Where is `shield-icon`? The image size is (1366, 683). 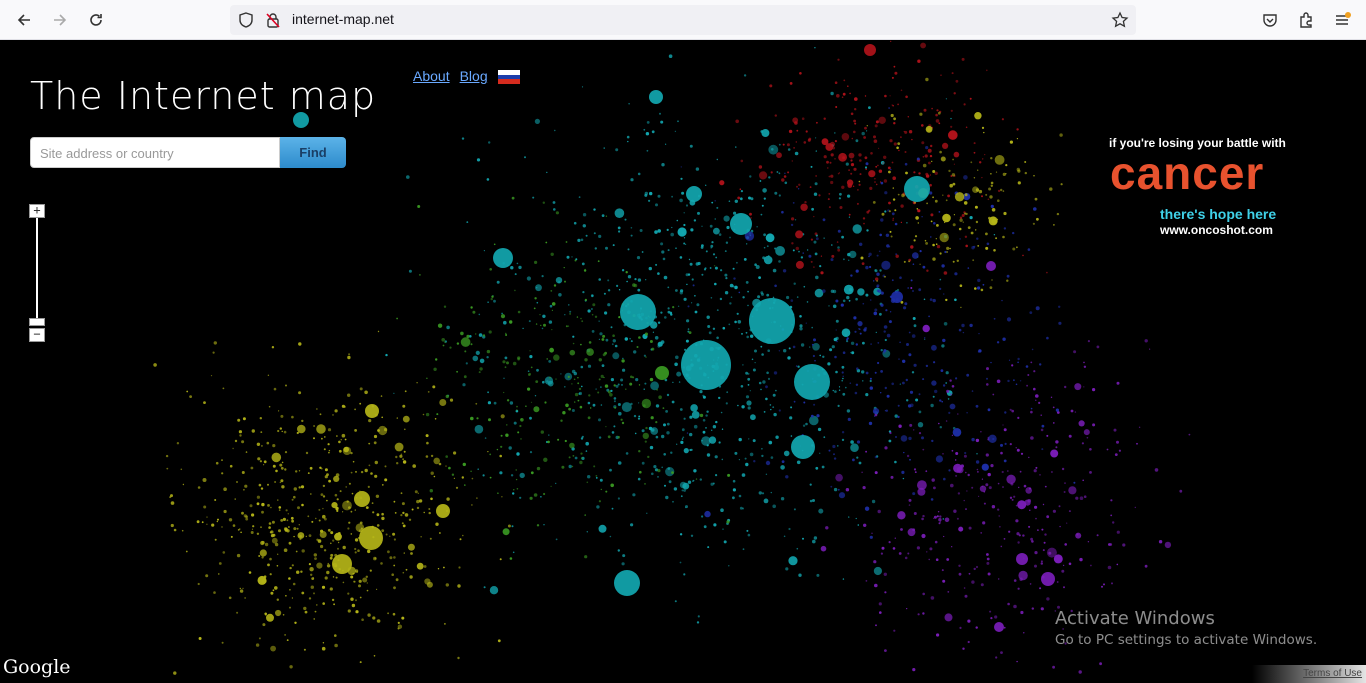 shield-icon is located at coordinates (246, 20).